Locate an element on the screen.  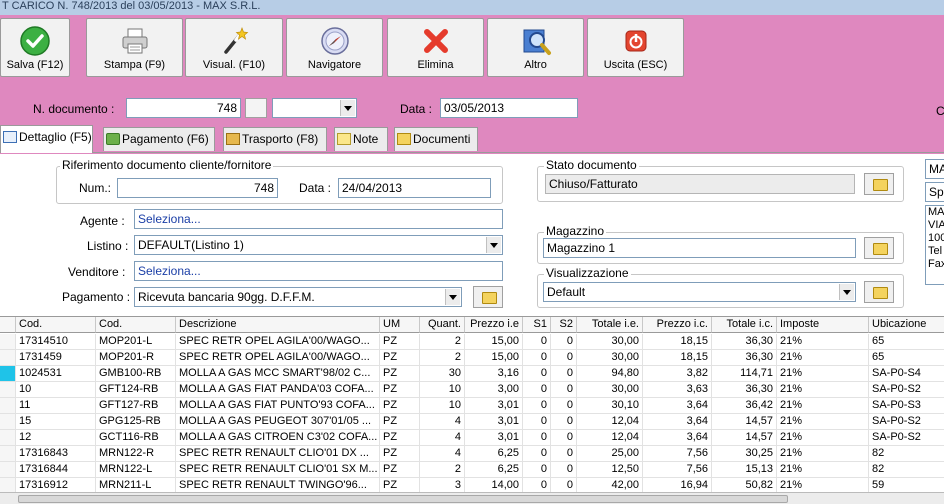
table-cell: 82 is located at coordinates (906, 469).